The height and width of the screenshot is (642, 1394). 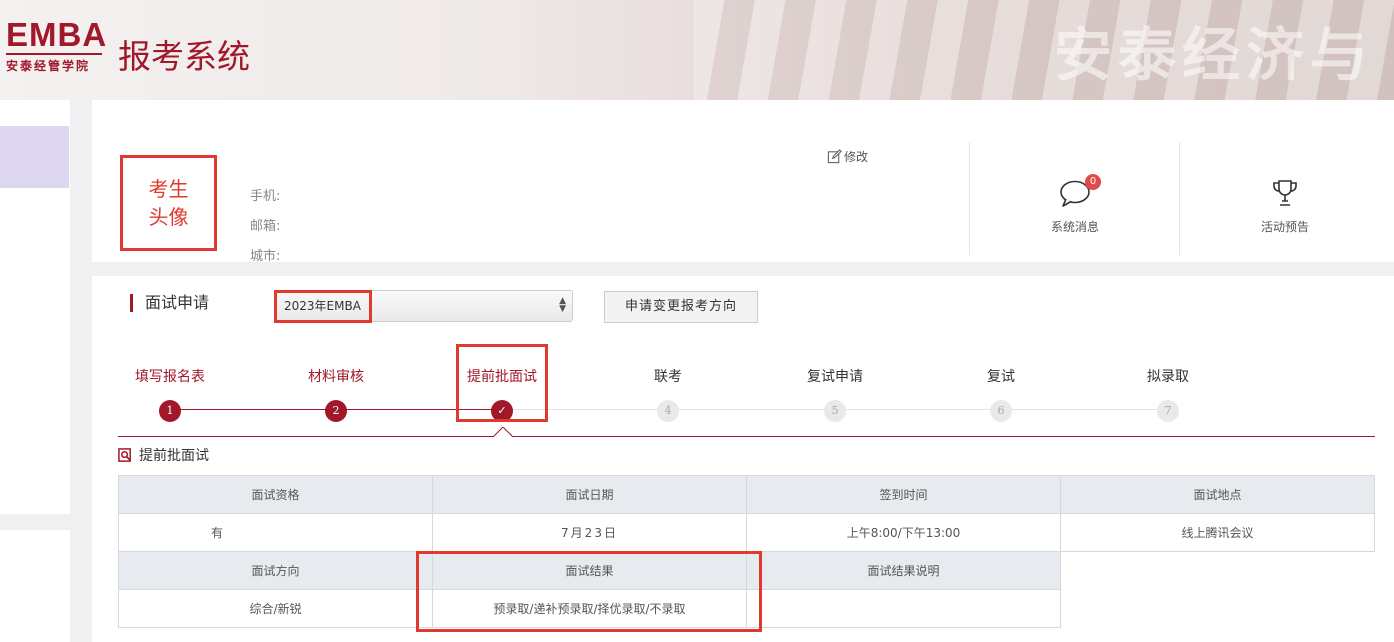 What do you see at coordinates (746, 436) in the screenshot?
I see `content-divider` at bounding box center [746, 436].